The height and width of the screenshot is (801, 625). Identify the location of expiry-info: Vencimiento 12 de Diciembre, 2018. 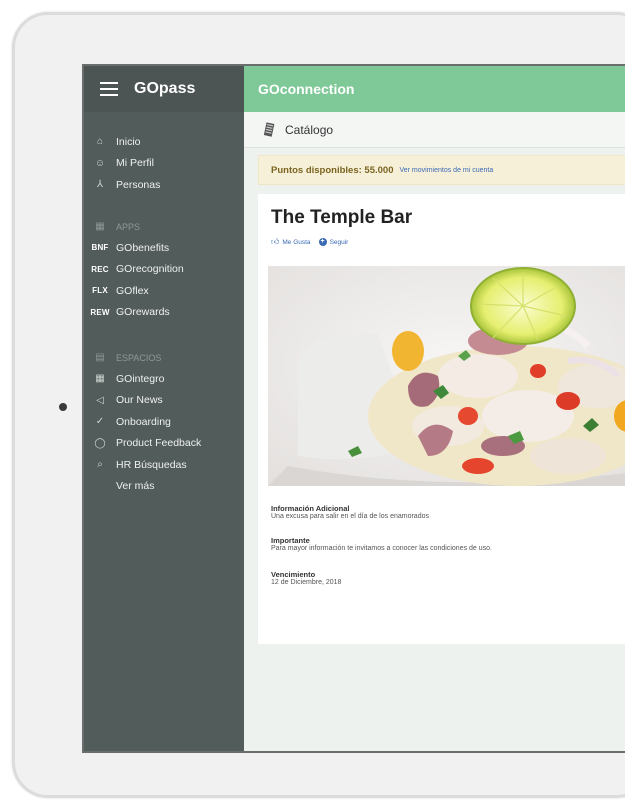
(306, 578).